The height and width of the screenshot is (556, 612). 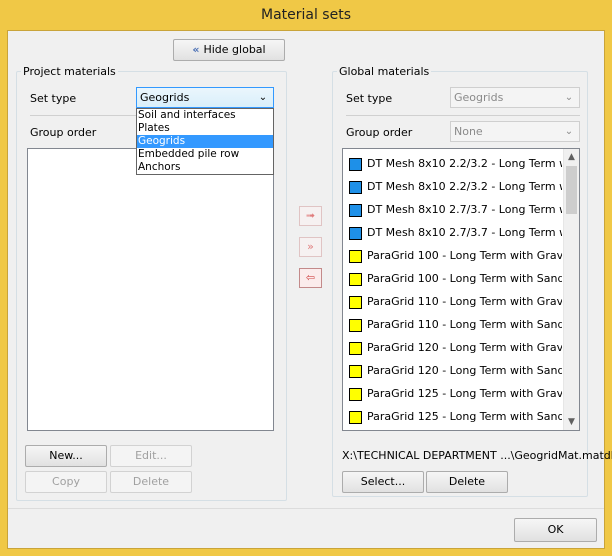 I want to click on dropdown-option-embedded-pile-row: Embedded pile row, so click(x=205, y=154).